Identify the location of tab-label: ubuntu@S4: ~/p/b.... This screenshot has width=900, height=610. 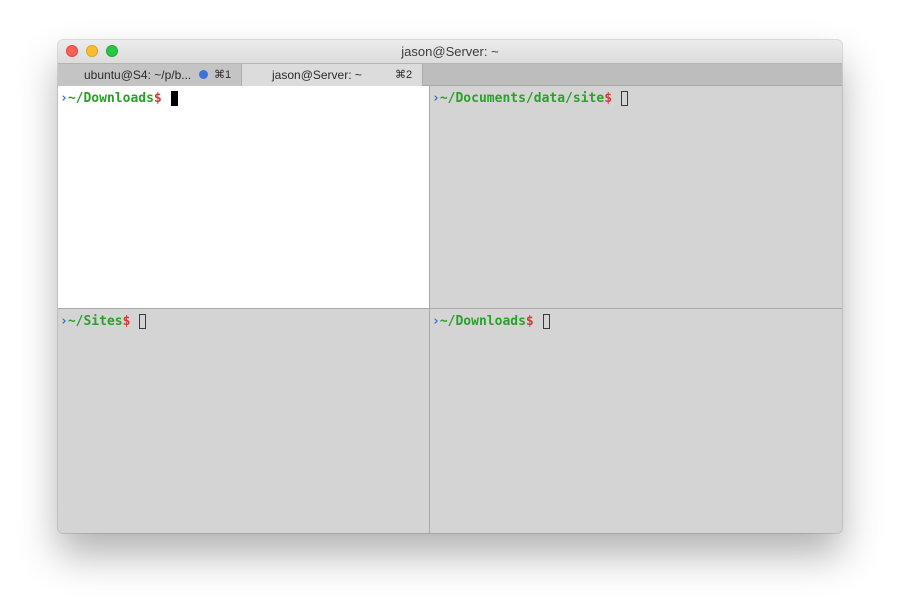
(138, 75).